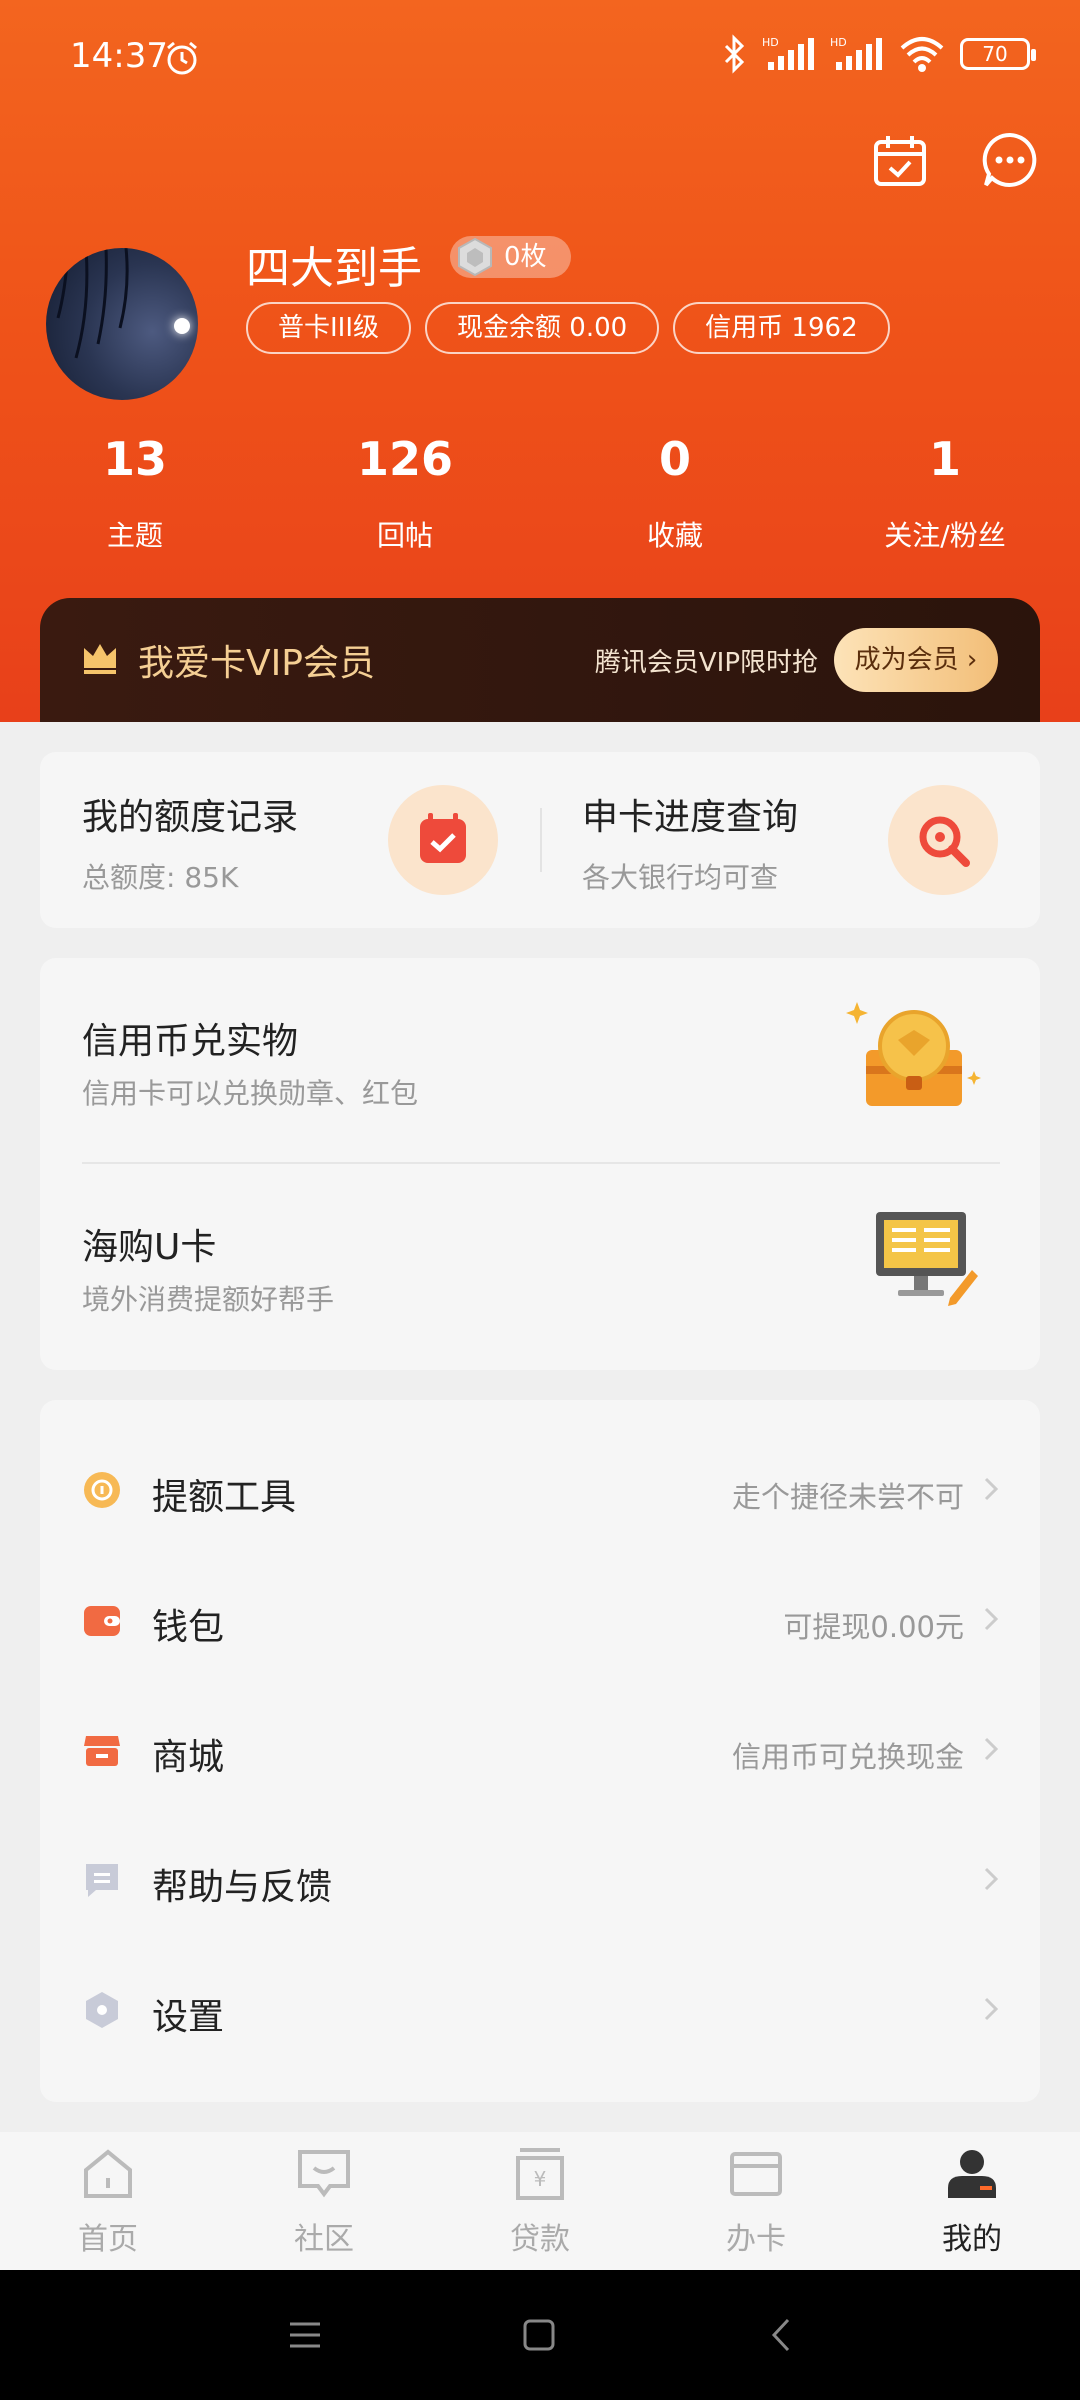 The height and width of the screenshot is (2400, 1080). What do you see at coordinates (182, 58) in the screenshot?
I see `alarm-icon` at bounding box center [182, 58].